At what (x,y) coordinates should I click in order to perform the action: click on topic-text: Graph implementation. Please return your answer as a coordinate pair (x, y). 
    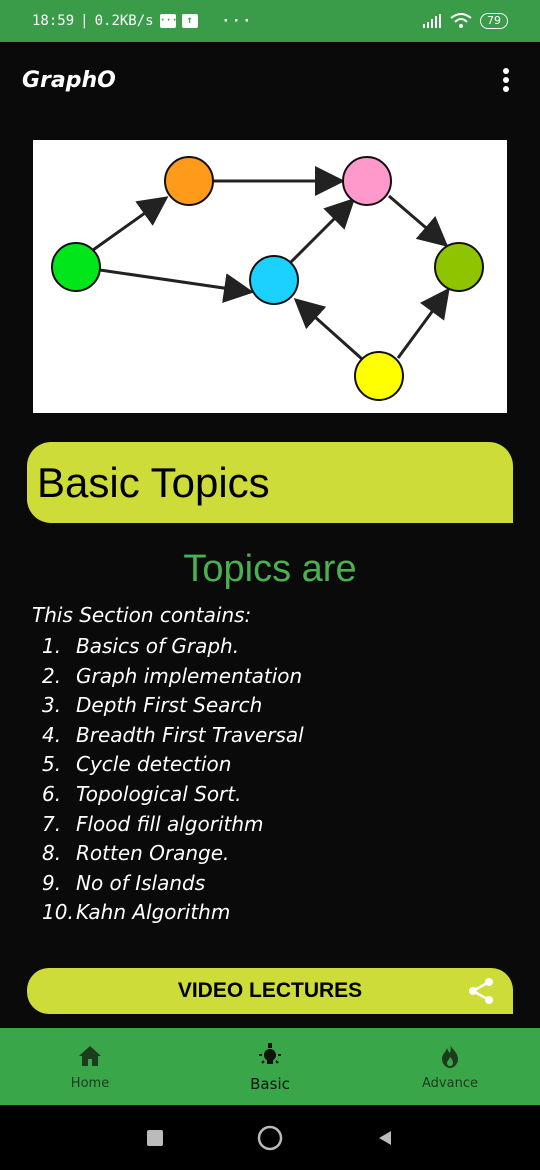
    Looking at the image, I should click on (189, 675).